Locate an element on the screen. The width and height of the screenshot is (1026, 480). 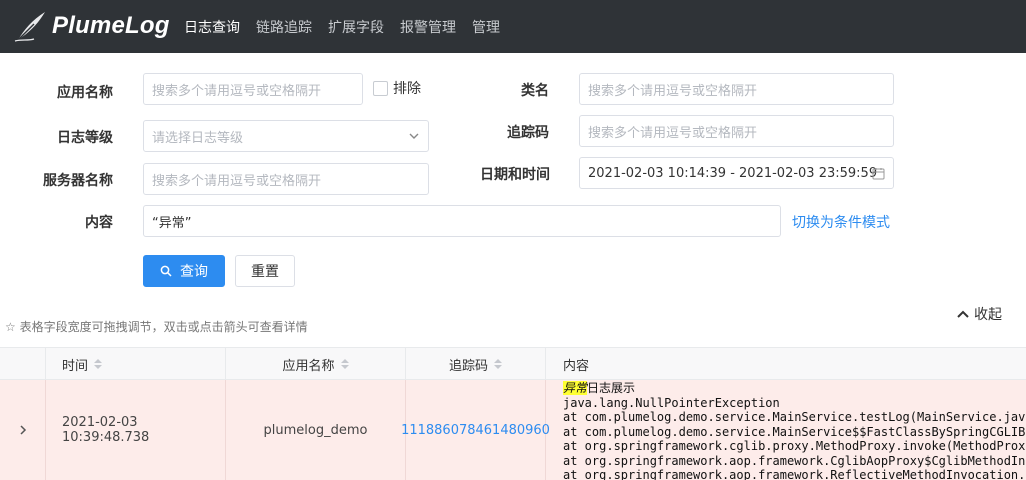
cell-trace-link: 111886078461480960 is located at coordinates (475, 430).